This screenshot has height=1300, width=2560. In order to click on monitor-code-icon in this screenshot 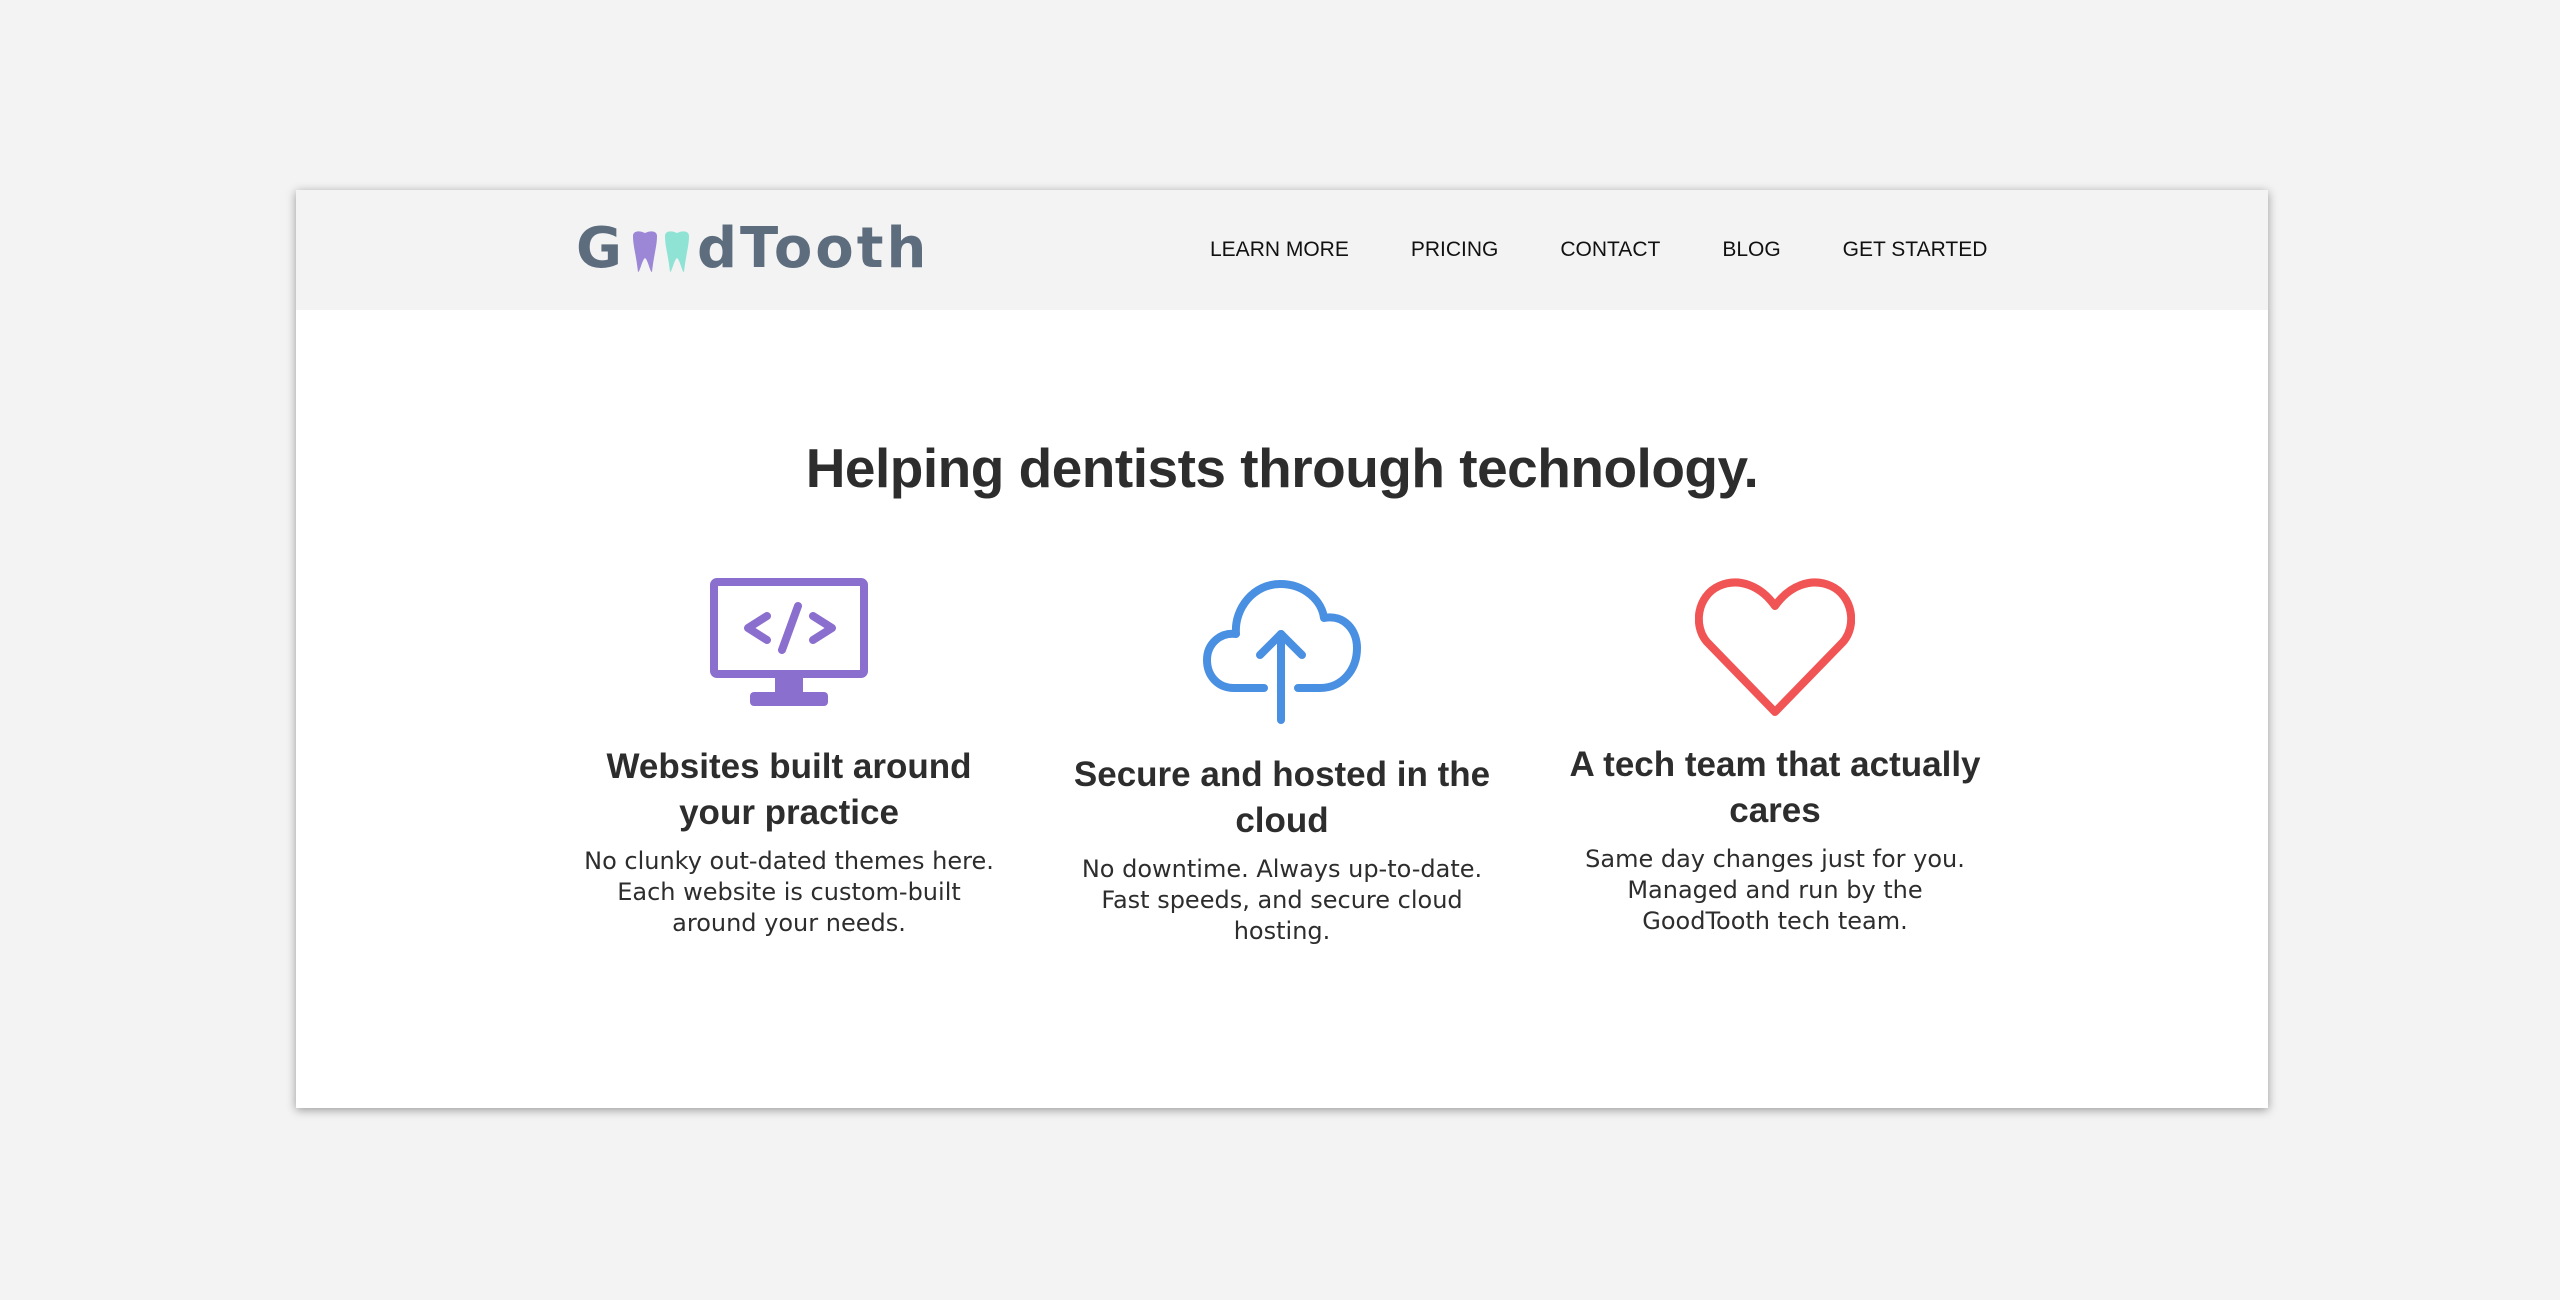, I will do `click(789, 642)`.